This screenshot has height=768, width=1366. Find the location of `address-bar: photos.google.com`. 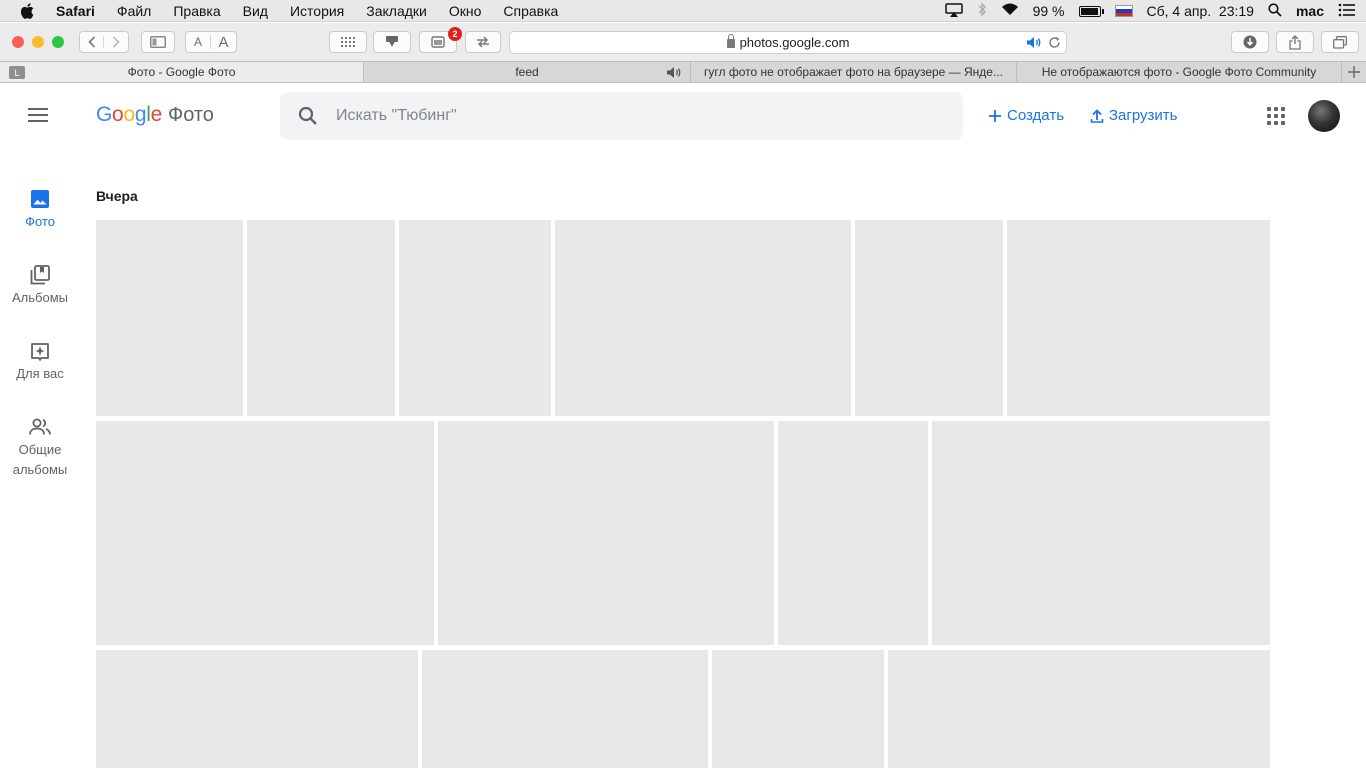

address-bar: photos.google.com is located at coordinates (788, 42).